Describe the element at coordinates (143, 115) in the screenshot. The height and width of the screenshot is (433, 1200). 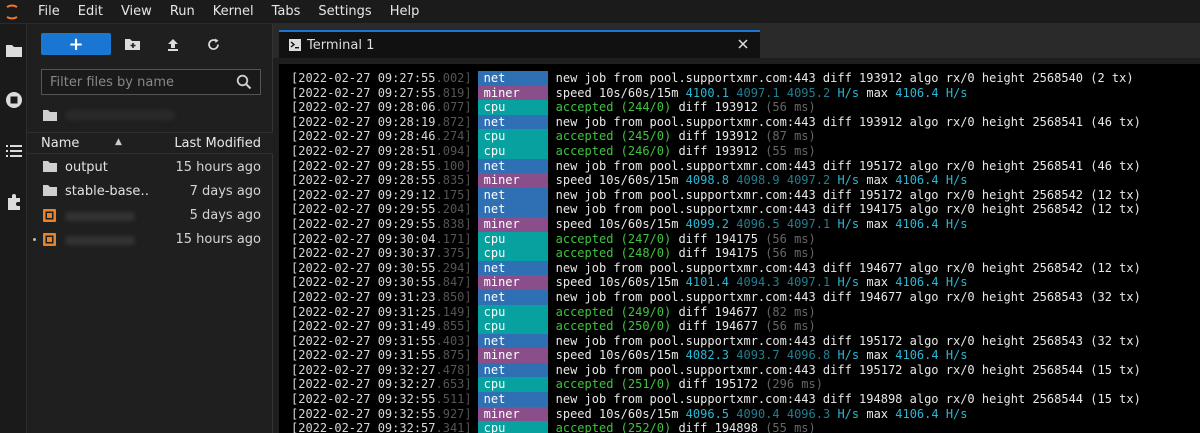
I see `breadcrumb` at that location.